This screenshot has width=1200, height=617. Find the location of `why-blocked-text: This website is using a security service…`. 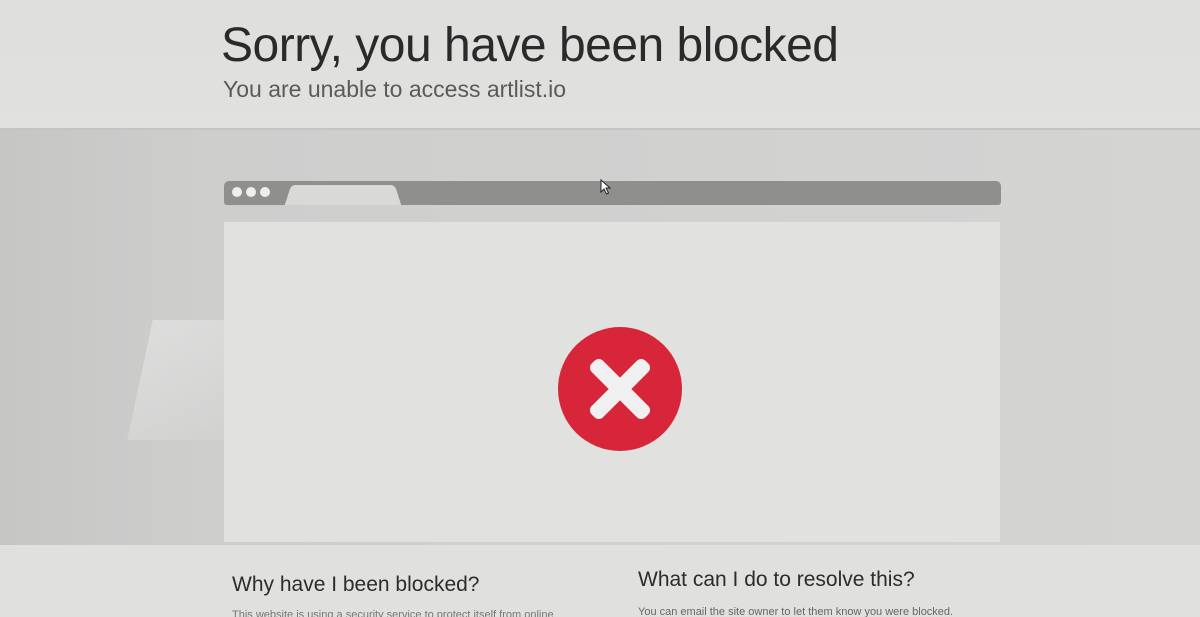

why-blocked-text: This website is using a security service… is located at coordinates (393, 613).